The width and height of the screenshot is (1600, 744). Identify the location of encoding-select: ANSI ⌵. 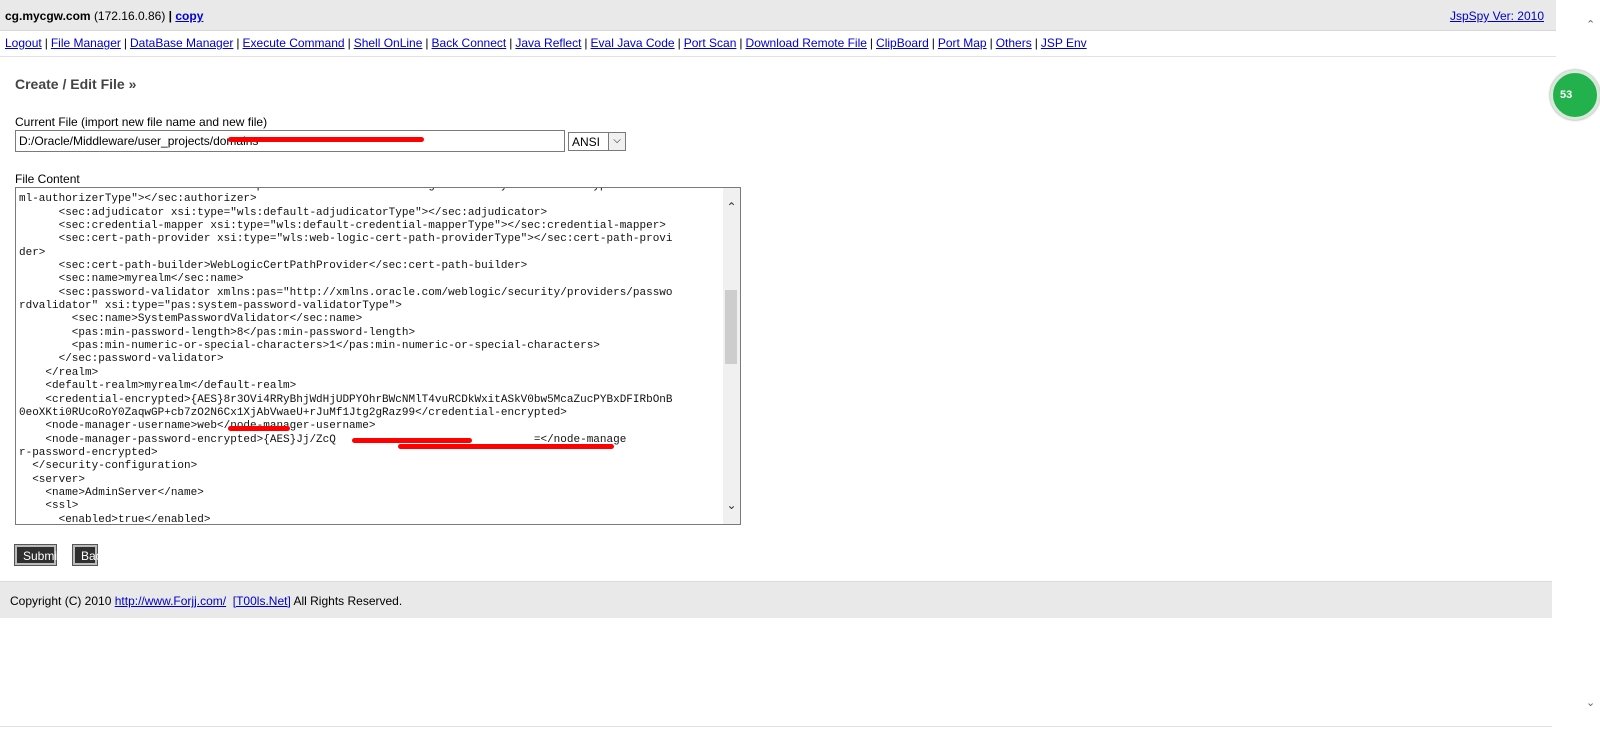
(597, 141).